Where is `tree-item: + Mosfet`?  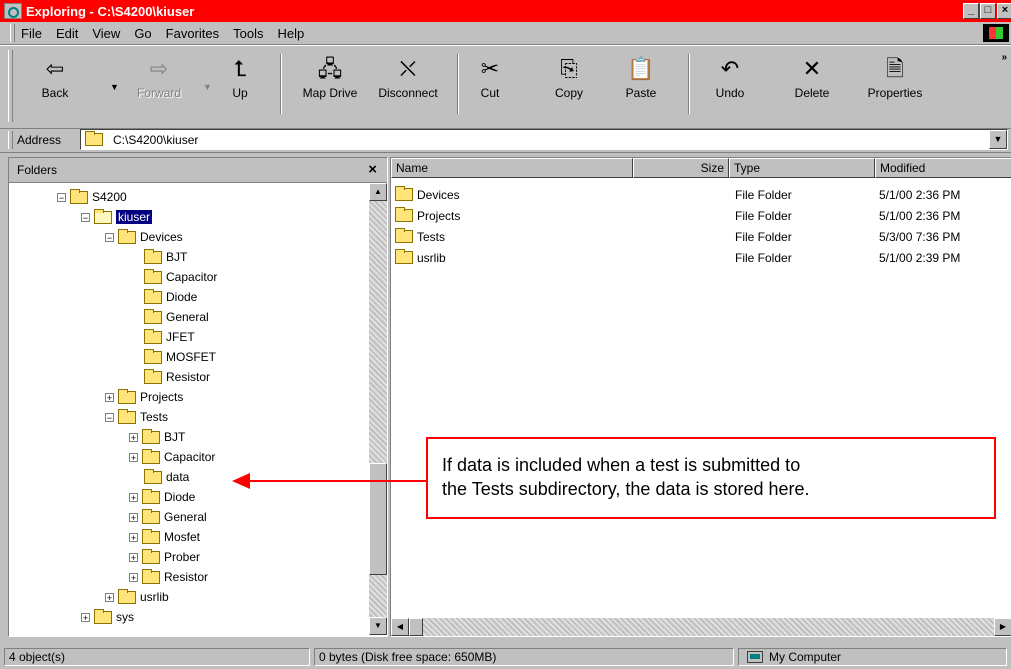 tree-item: + Mosfet is located at coordinates (164, 537).